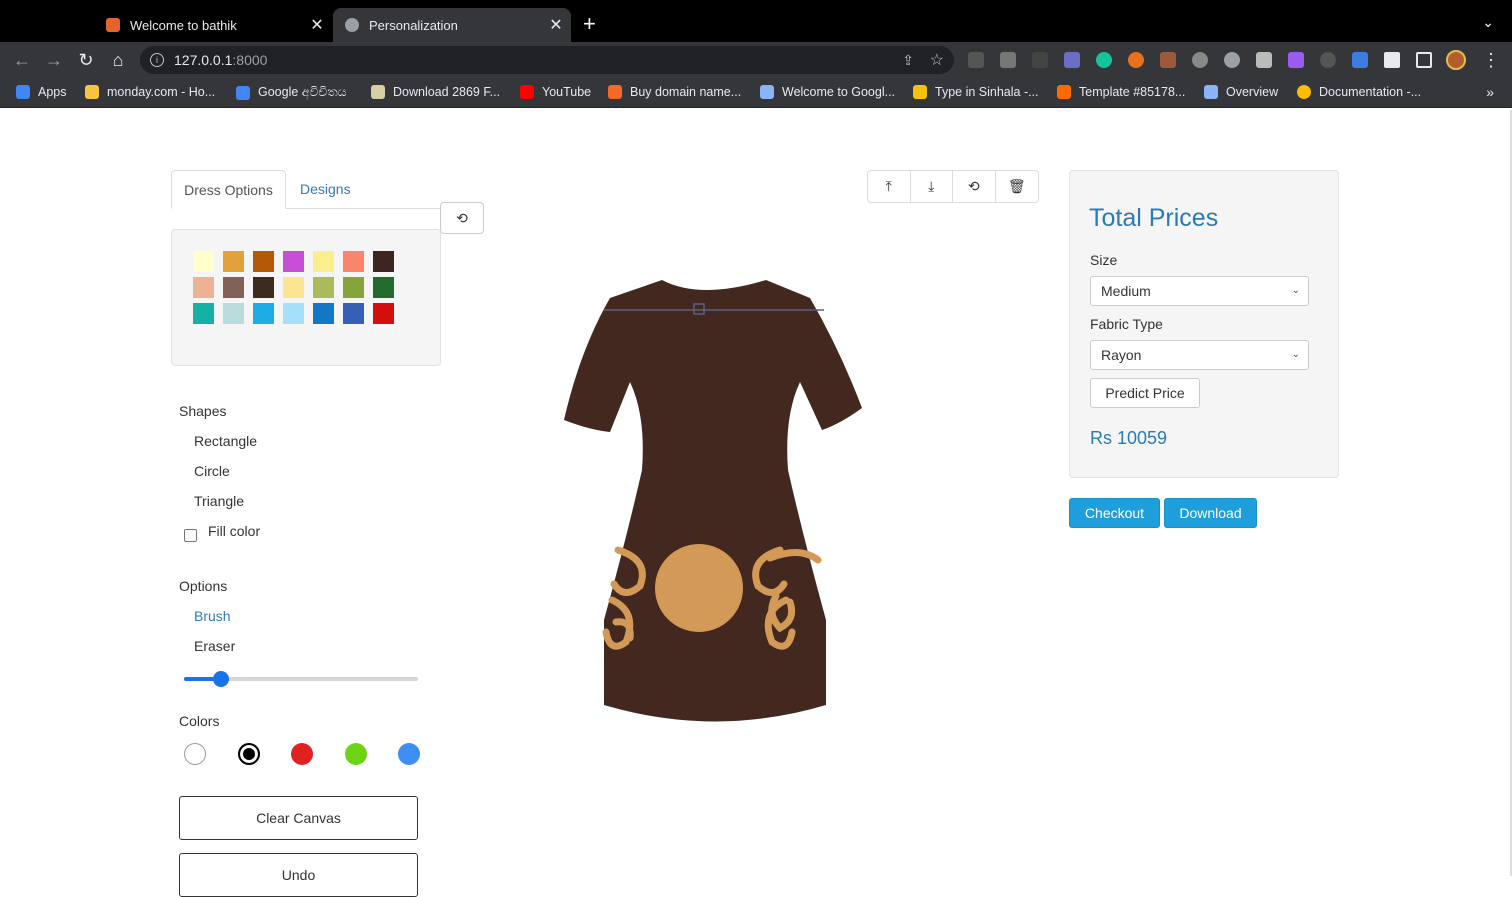  Describe the element at coordinates (1145, 393) in the screenshot. I see `predict-price-button: Predict Price` at that location.